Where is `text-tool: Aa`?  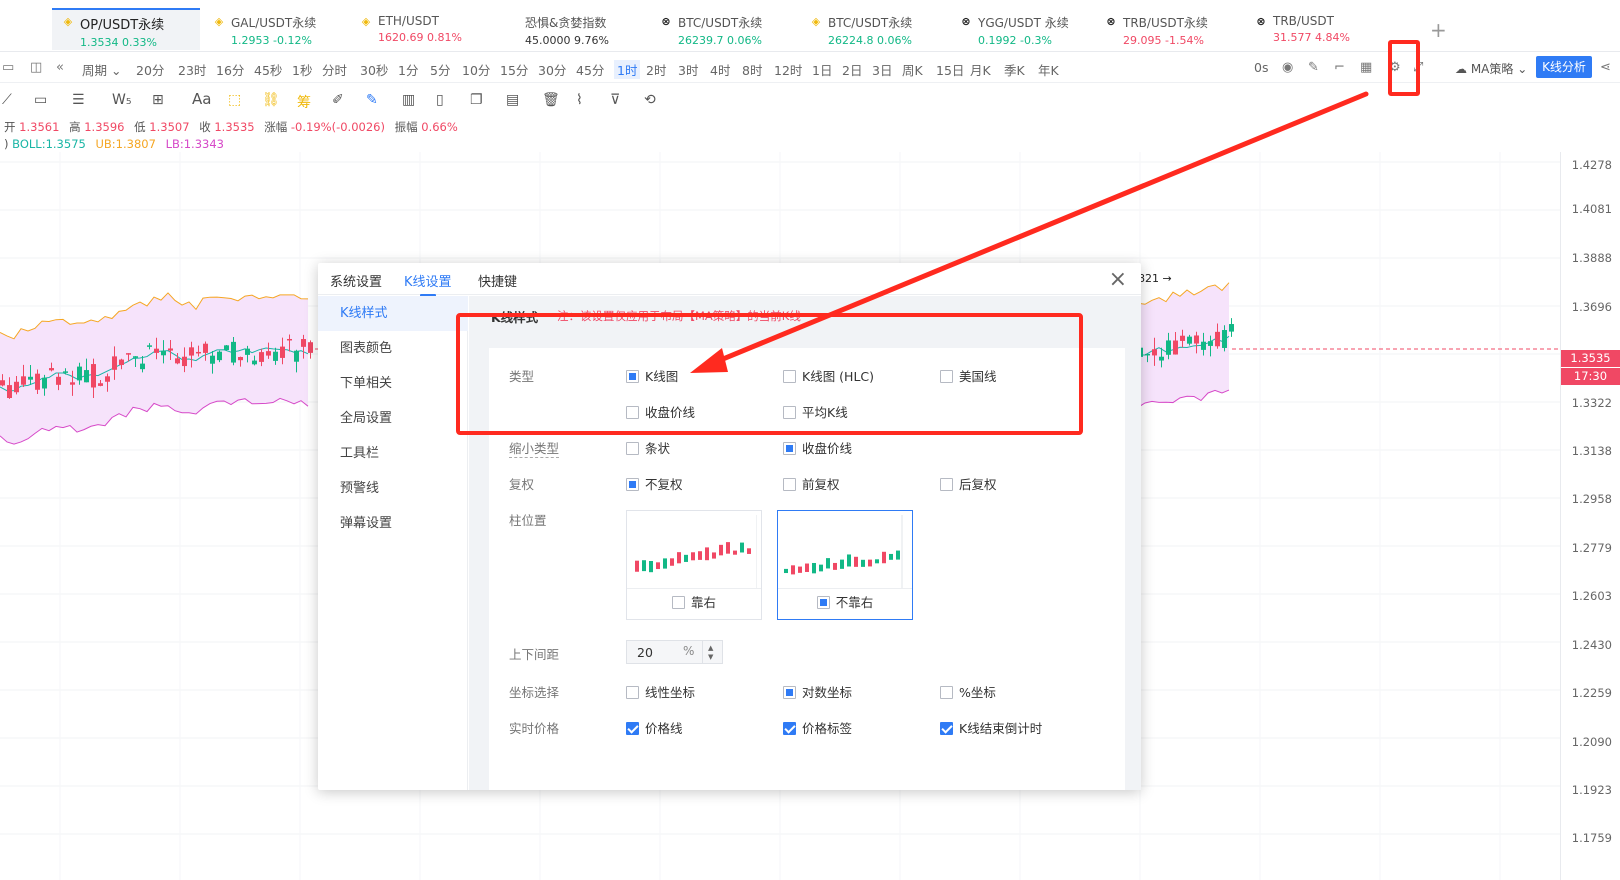 text-tool: Aa is located at coordinates (201, 99).